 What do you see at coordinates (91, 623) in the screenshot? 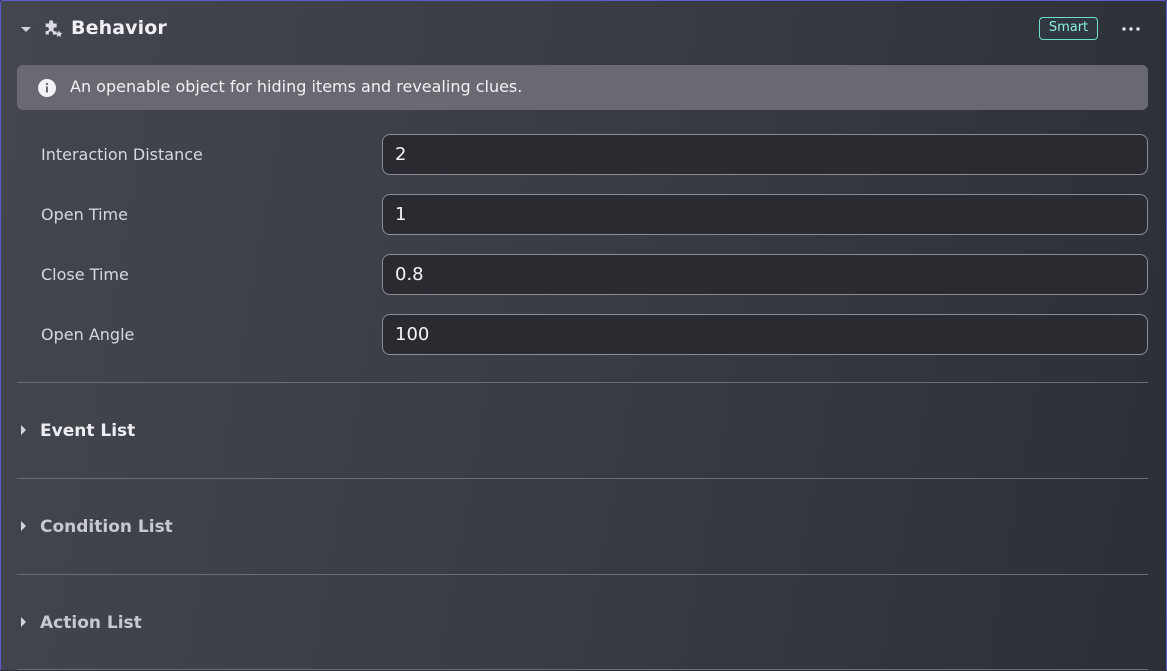
I see `action-list-label: Action List` at bounding box center [91, 623].